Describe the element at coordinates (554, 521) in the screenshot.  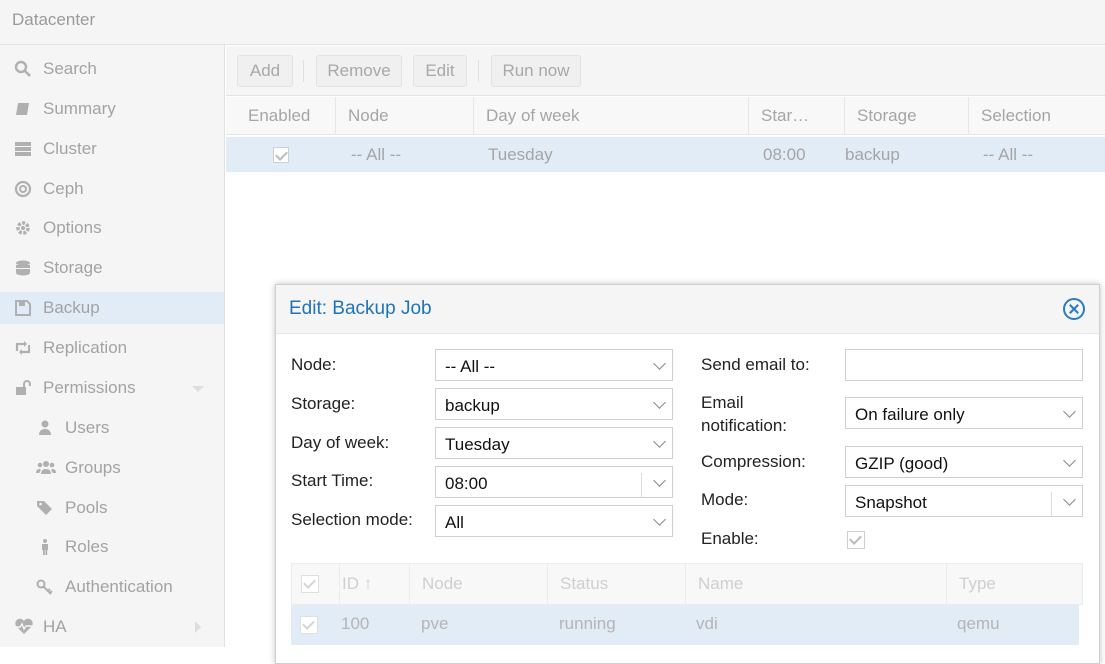
I see `selection-mode-select: All` at that location.